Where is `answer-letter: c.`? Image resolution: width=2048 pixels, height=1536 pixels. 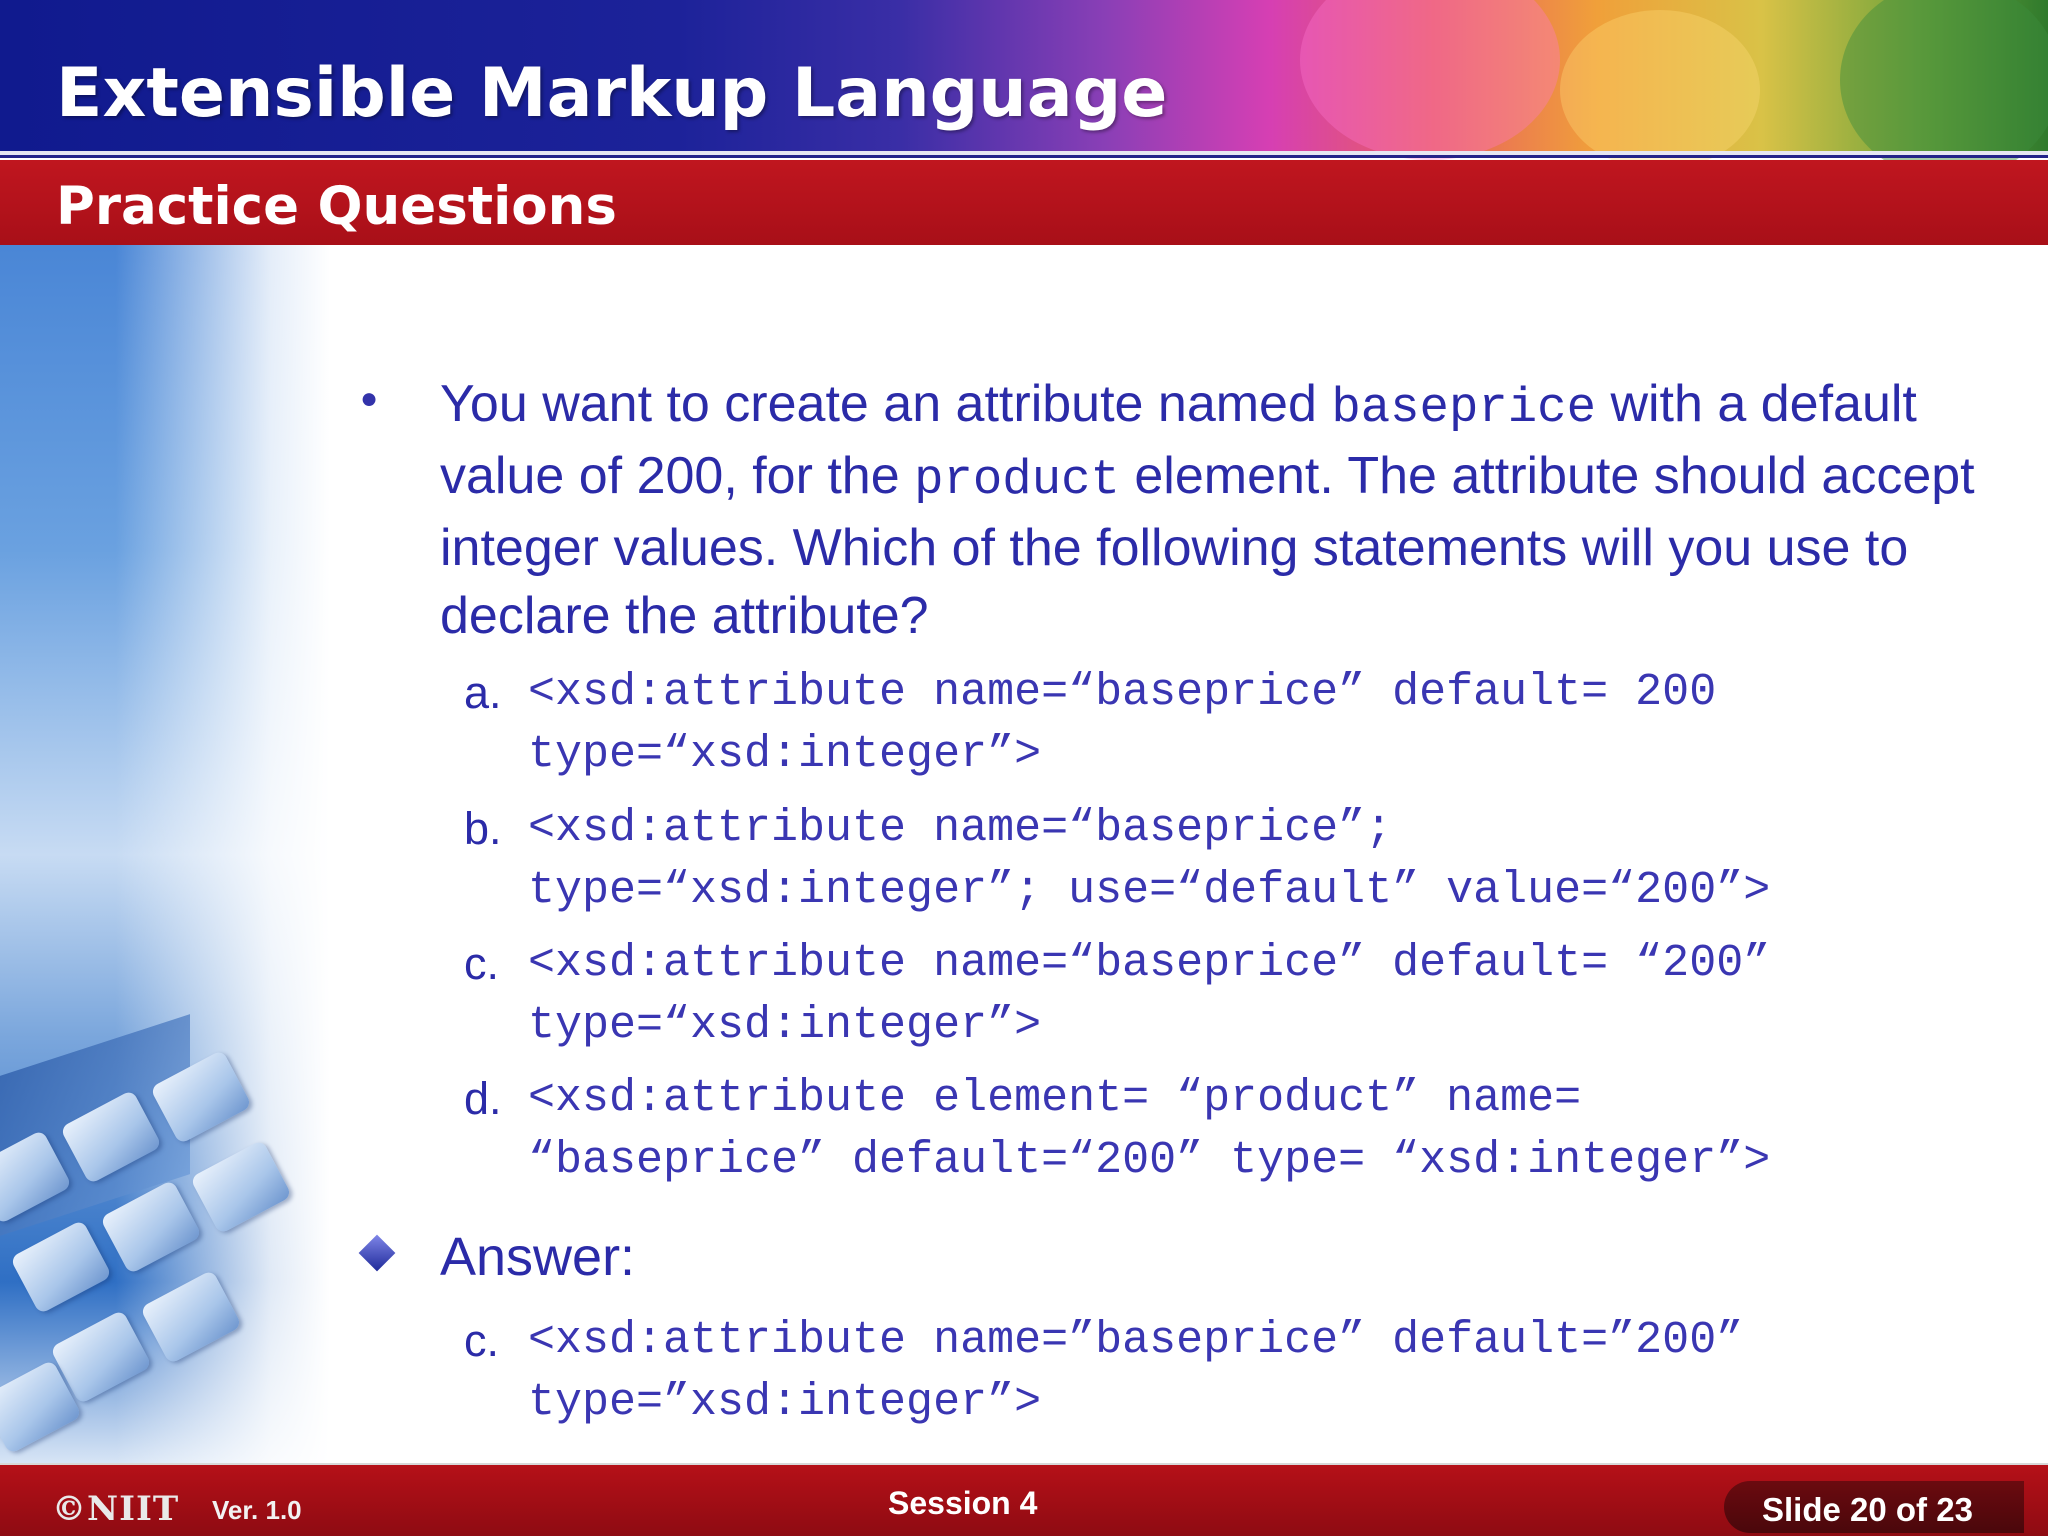
answer-letter: c. is located at coordinates (482, 1340).